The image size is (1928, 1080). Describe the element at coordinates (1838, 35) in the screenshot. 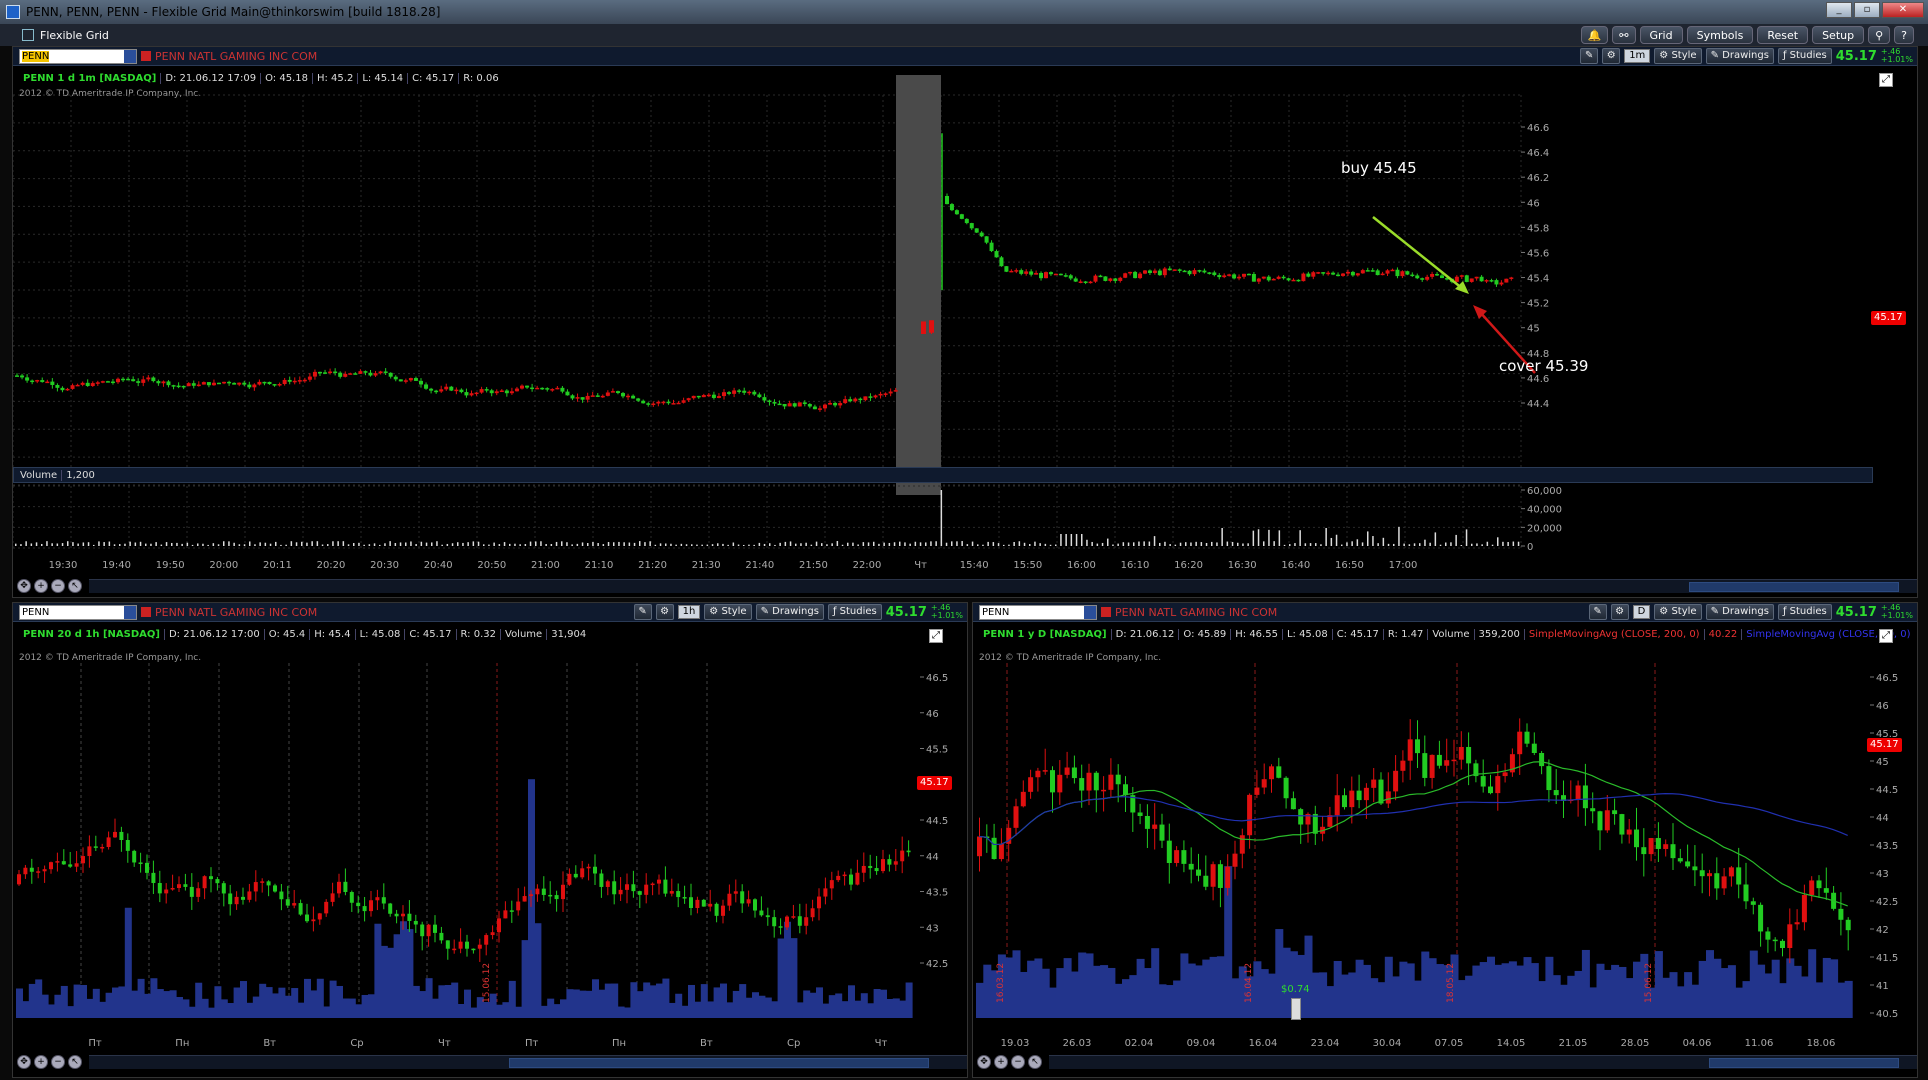

I see `setup-button: Setup` at that location.